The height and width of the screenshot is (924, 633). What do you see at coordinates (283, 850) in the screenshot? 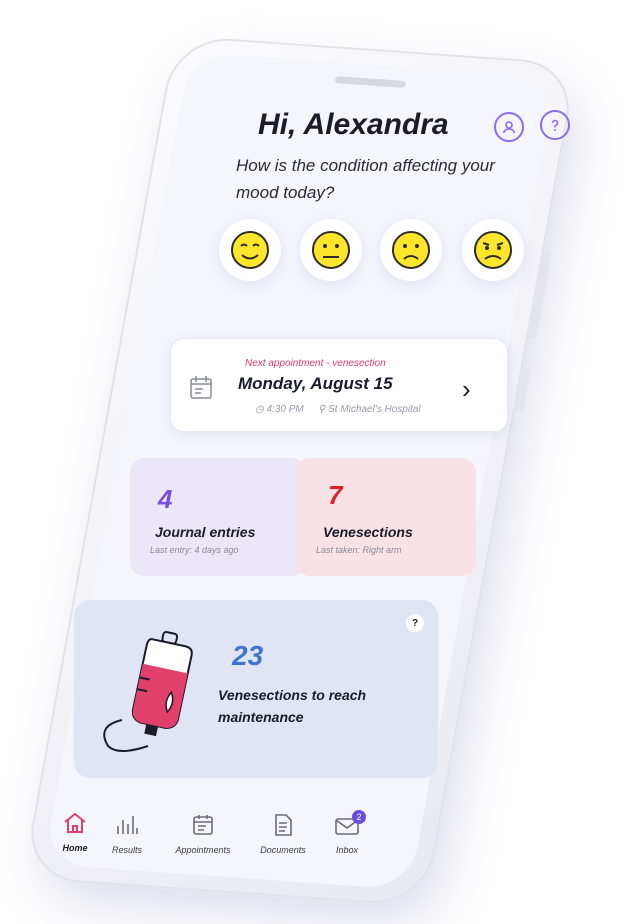
I see `nav-documents-label: Documents` at bounding box center [283, 850].